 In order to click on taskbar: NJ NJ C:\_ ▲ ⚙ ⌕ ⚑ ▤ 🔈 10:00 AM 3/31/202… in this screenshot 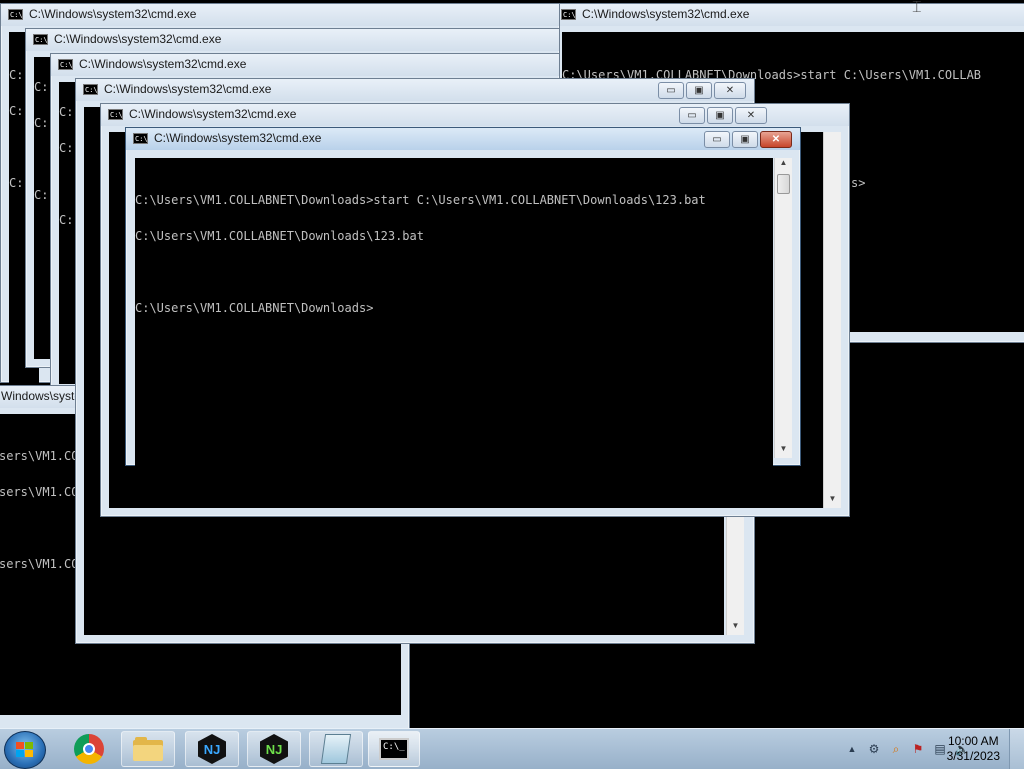, I will do `click(512, 748)`.